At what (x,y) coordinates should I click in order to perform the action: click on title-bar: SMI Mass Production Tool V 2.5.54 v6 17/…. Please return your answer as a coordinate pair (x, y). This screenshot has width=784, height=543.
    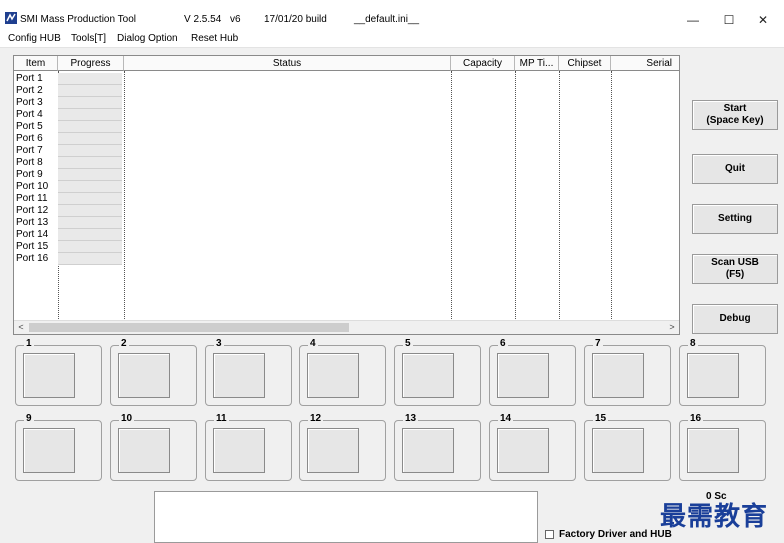
    Looking at the image, I should click on (392, 15).